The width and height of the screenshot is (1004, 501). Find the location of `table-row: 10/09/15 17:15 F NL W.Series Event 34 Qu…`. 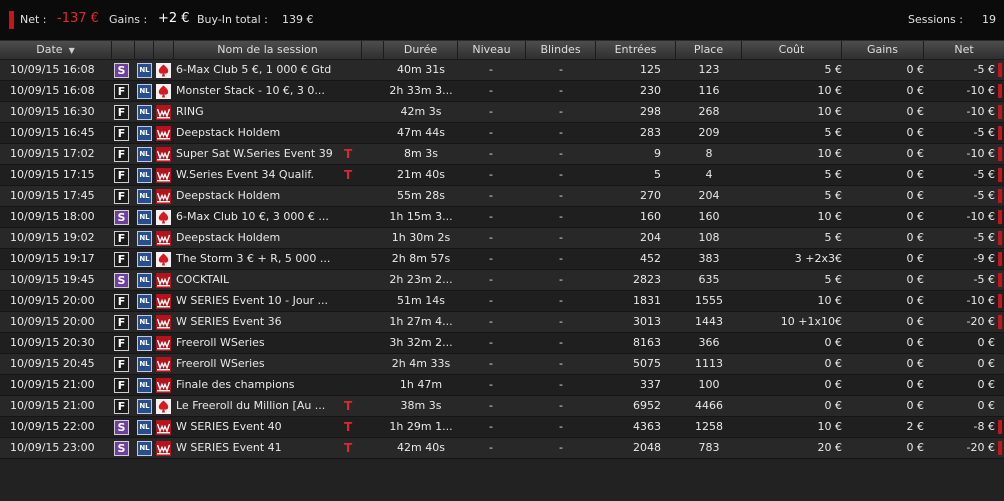

table-row: 10/09/15 17:15 F NL W.Series Event 34 Qu… is located at coordinates (502, 175).